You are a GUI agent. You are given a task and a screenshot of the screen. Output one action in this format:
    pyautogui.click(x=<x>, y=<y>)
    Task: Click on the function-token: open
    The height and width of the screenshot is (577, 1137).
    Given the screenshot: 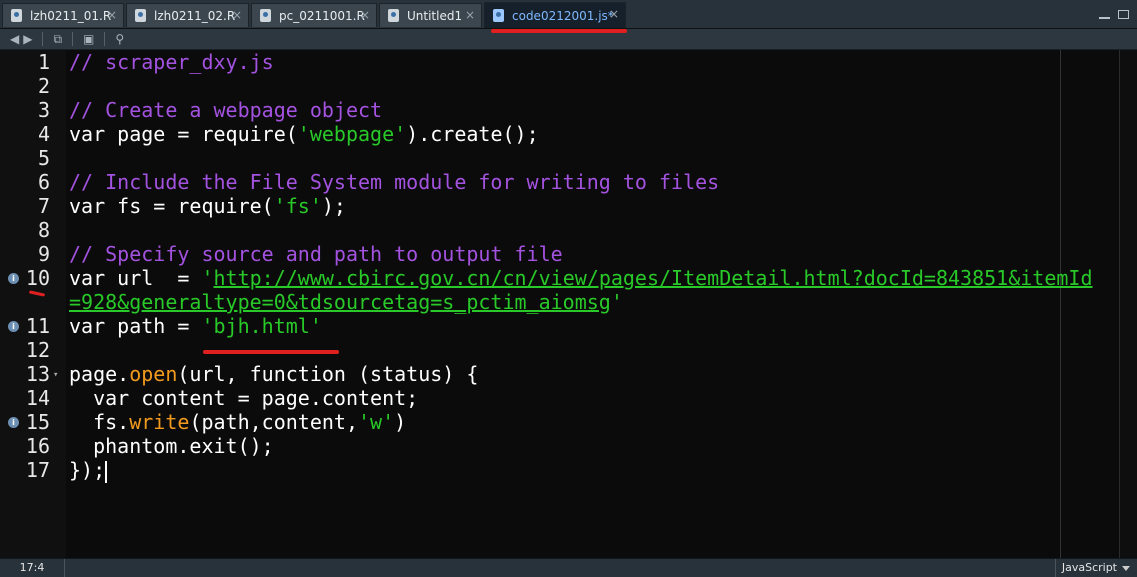 What is the action you would take?
    pyautogui.click(x=153, y=374)
    